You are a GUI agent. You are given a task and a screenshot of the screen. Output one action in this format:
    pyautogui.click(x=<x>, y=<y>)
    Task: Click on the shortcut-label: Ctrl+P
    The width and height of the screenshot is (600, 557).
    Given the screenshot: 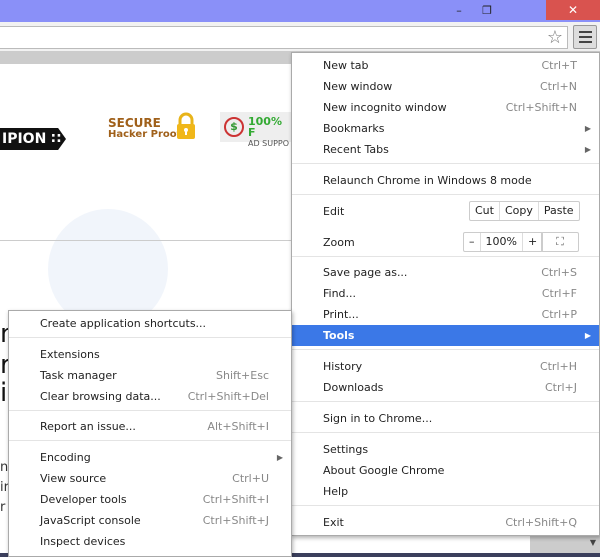 What is the action you would take?
    pyautogui.click(x=559, y=314)
    